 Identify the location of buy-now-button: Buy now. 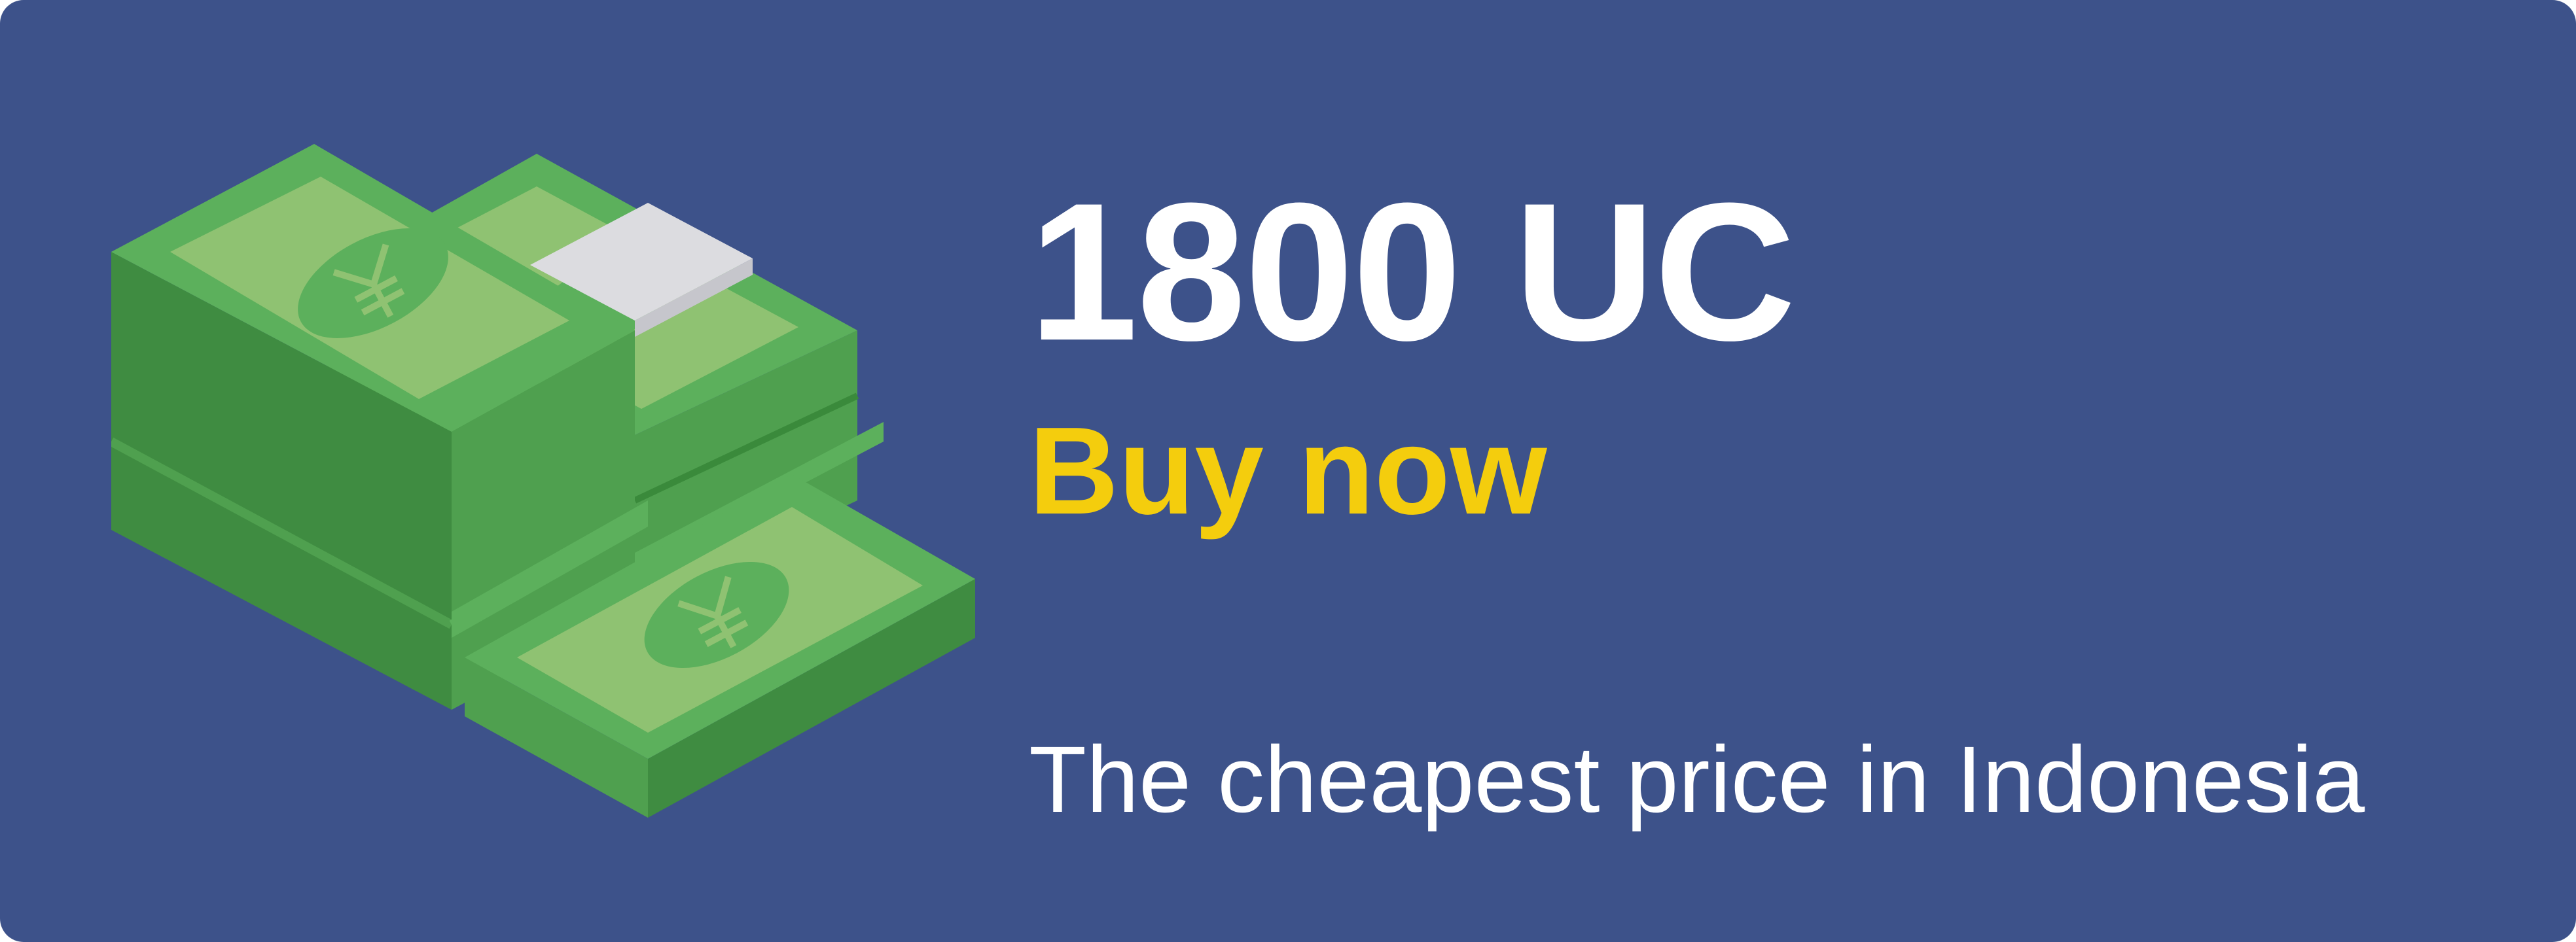
(1288, 471).